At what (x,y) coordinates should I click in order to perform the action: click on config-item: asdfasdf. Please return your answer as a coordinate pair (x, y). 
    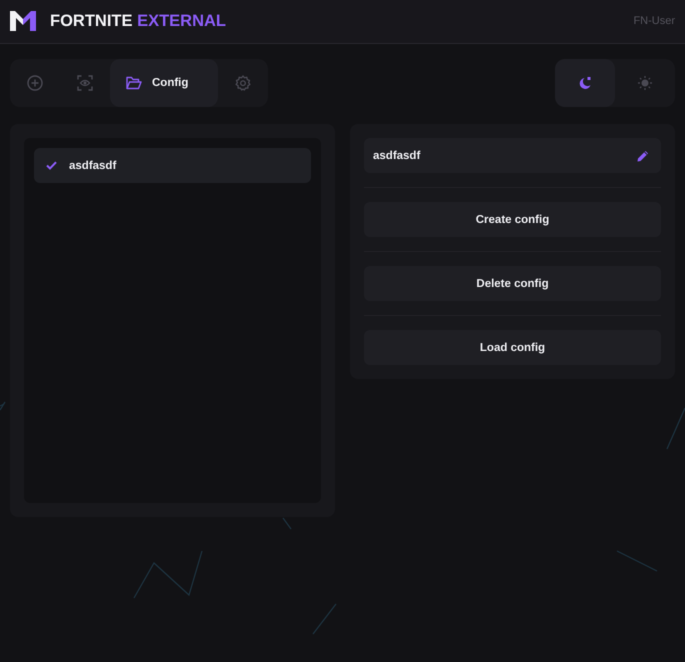
    Looking at the image, I should click on (172, 165).